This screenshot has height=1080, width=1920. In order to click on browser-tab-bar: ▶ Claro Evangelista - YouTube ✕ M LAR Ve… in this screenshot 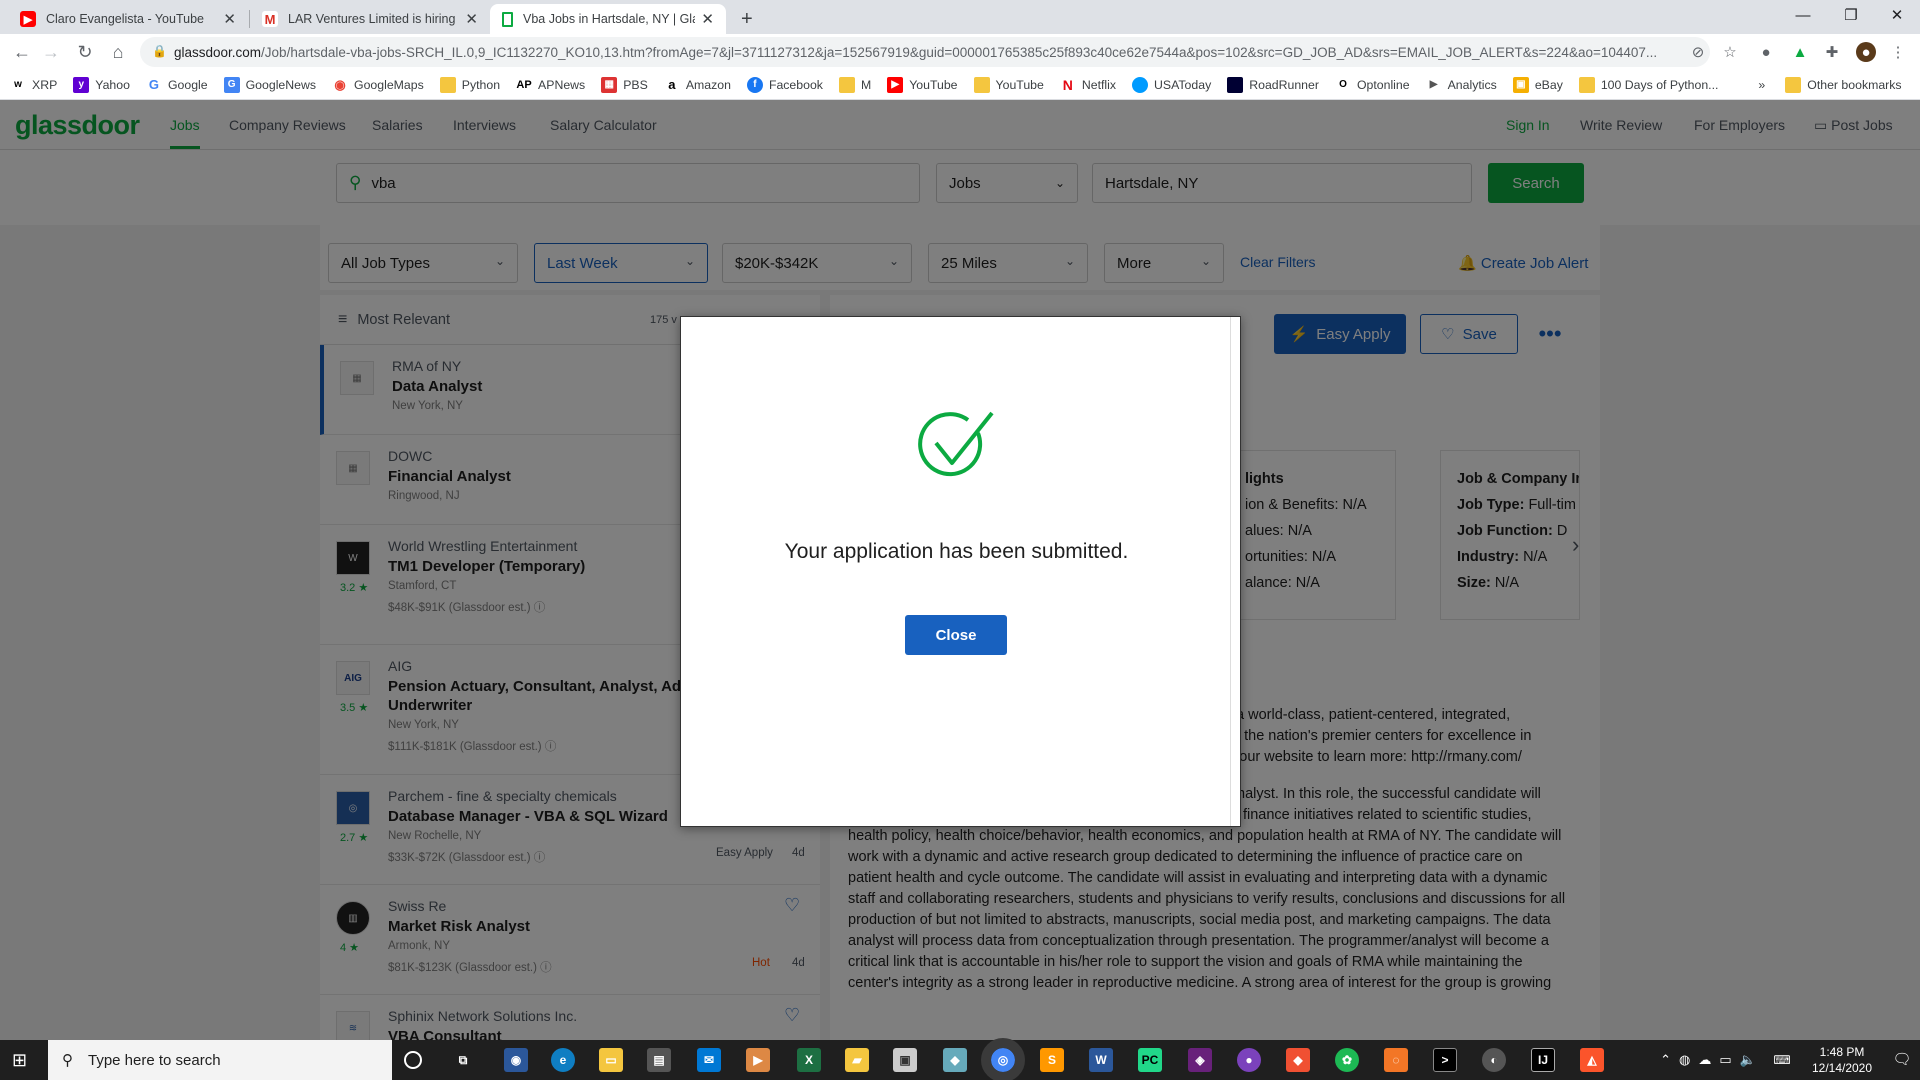, I will do `click(960, 17)`.